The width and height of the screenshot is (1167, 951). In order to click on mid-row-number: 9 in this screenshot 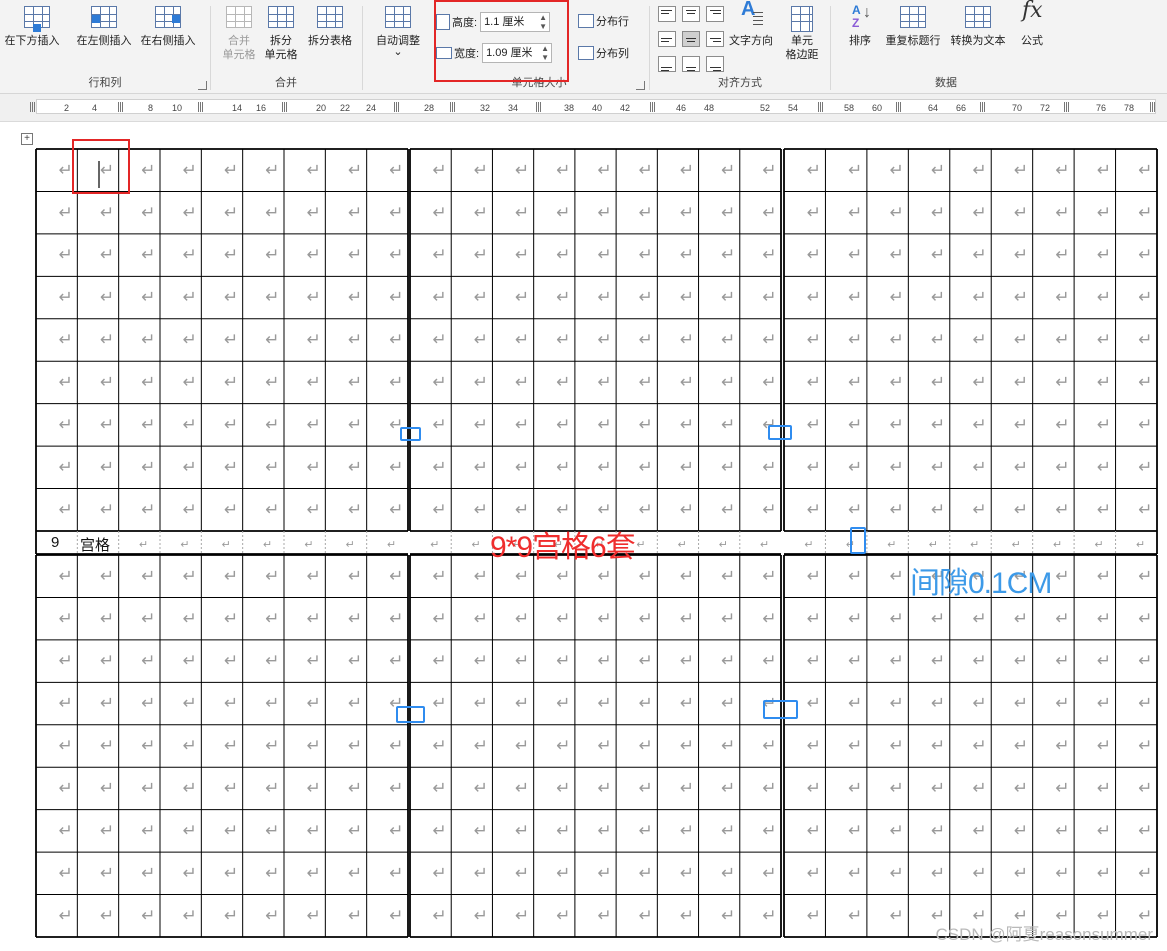, I will do `click(55, 542)`.